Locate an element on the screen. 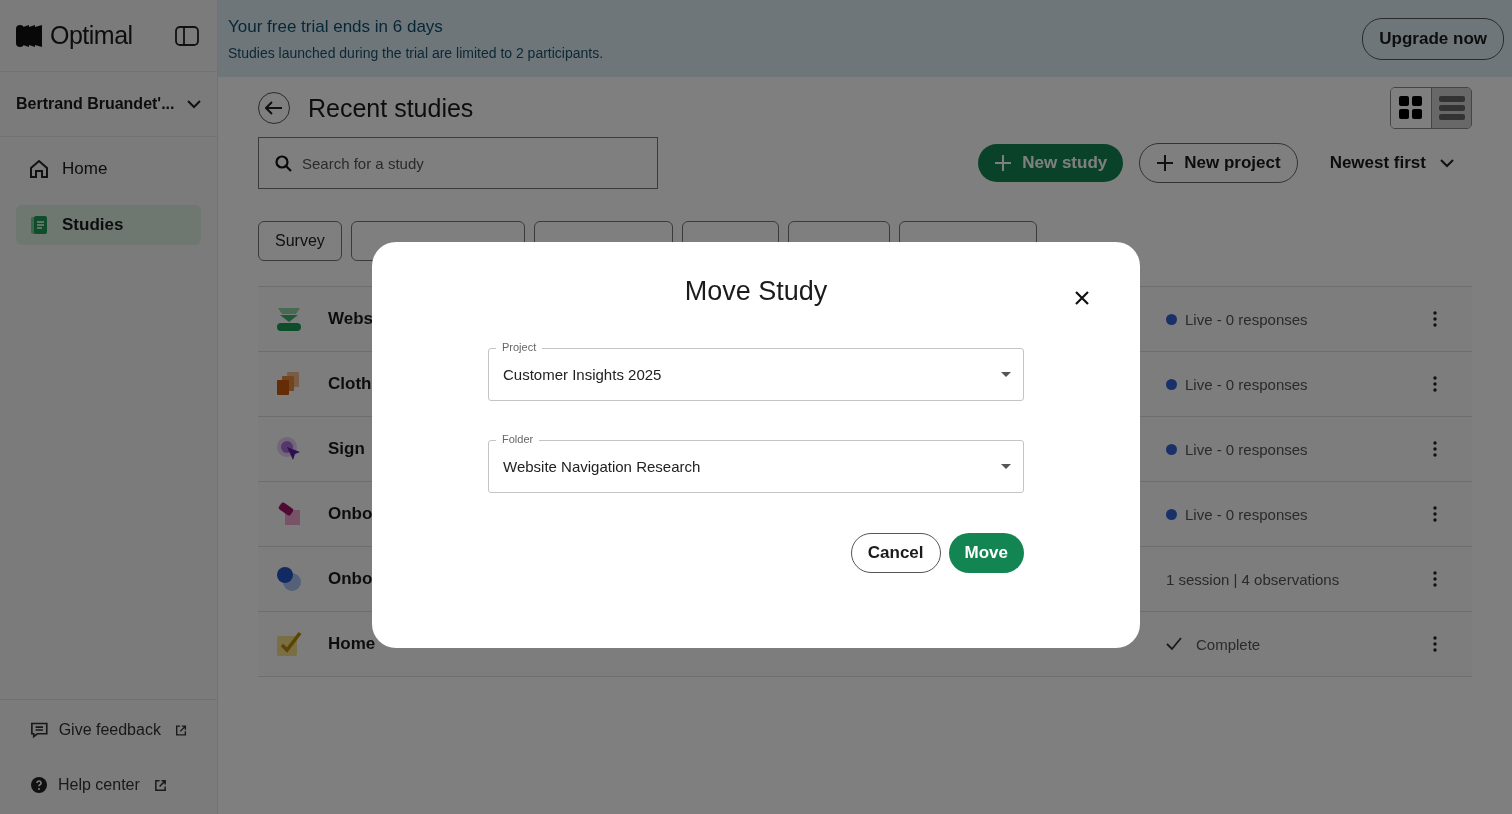  select-field: Folder Website Navigation Research is located at coordinates (756, 462).